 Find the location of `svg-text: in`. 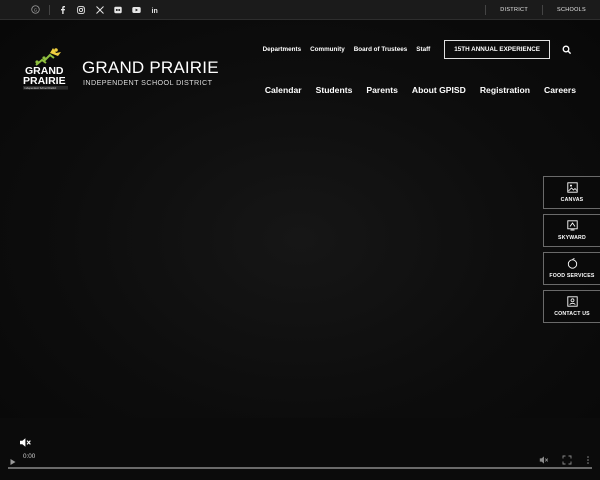

svg-text: in is located at coordinates (155, 11).